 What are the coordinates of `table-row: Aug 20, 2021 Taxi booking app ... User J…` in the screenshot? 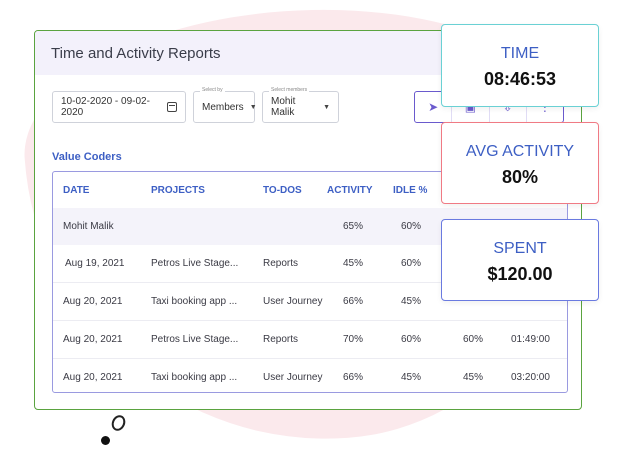 It's located at (310, 375).